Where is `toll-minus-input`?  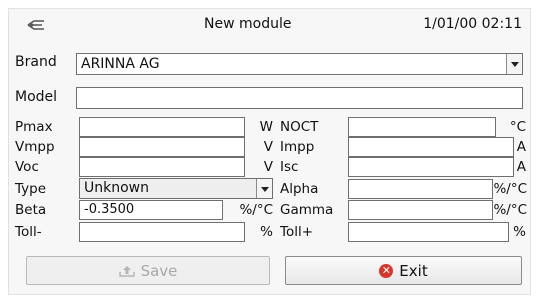
toll-minus-input is located at coordinates (162, 232).